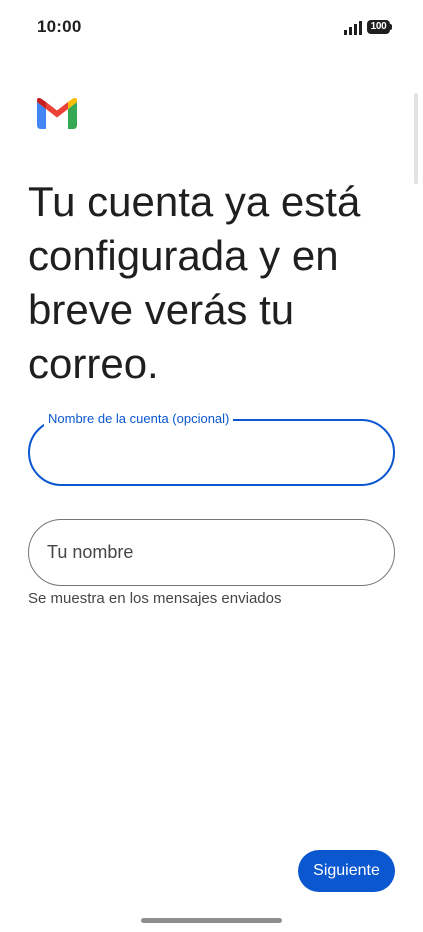 This screenshot has width=423, height=932. What do you see at coordinates (391, 27) in the screenshot?
I see `battery-tip` at bounding box center [391, 27].